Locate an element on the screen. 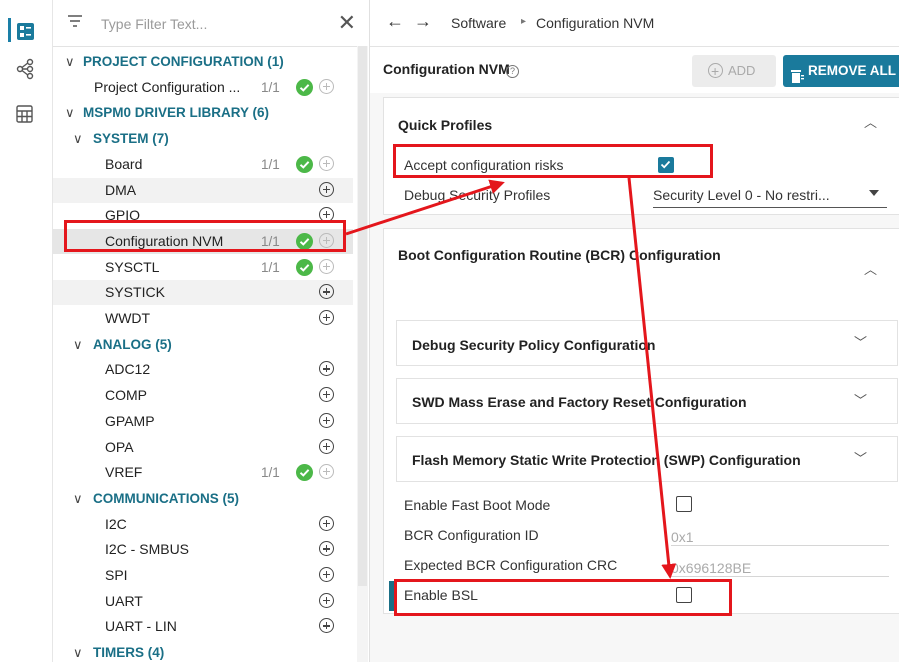 The image size is (899, 665). close-icon: ✕ is located at coordinates (347, 23).